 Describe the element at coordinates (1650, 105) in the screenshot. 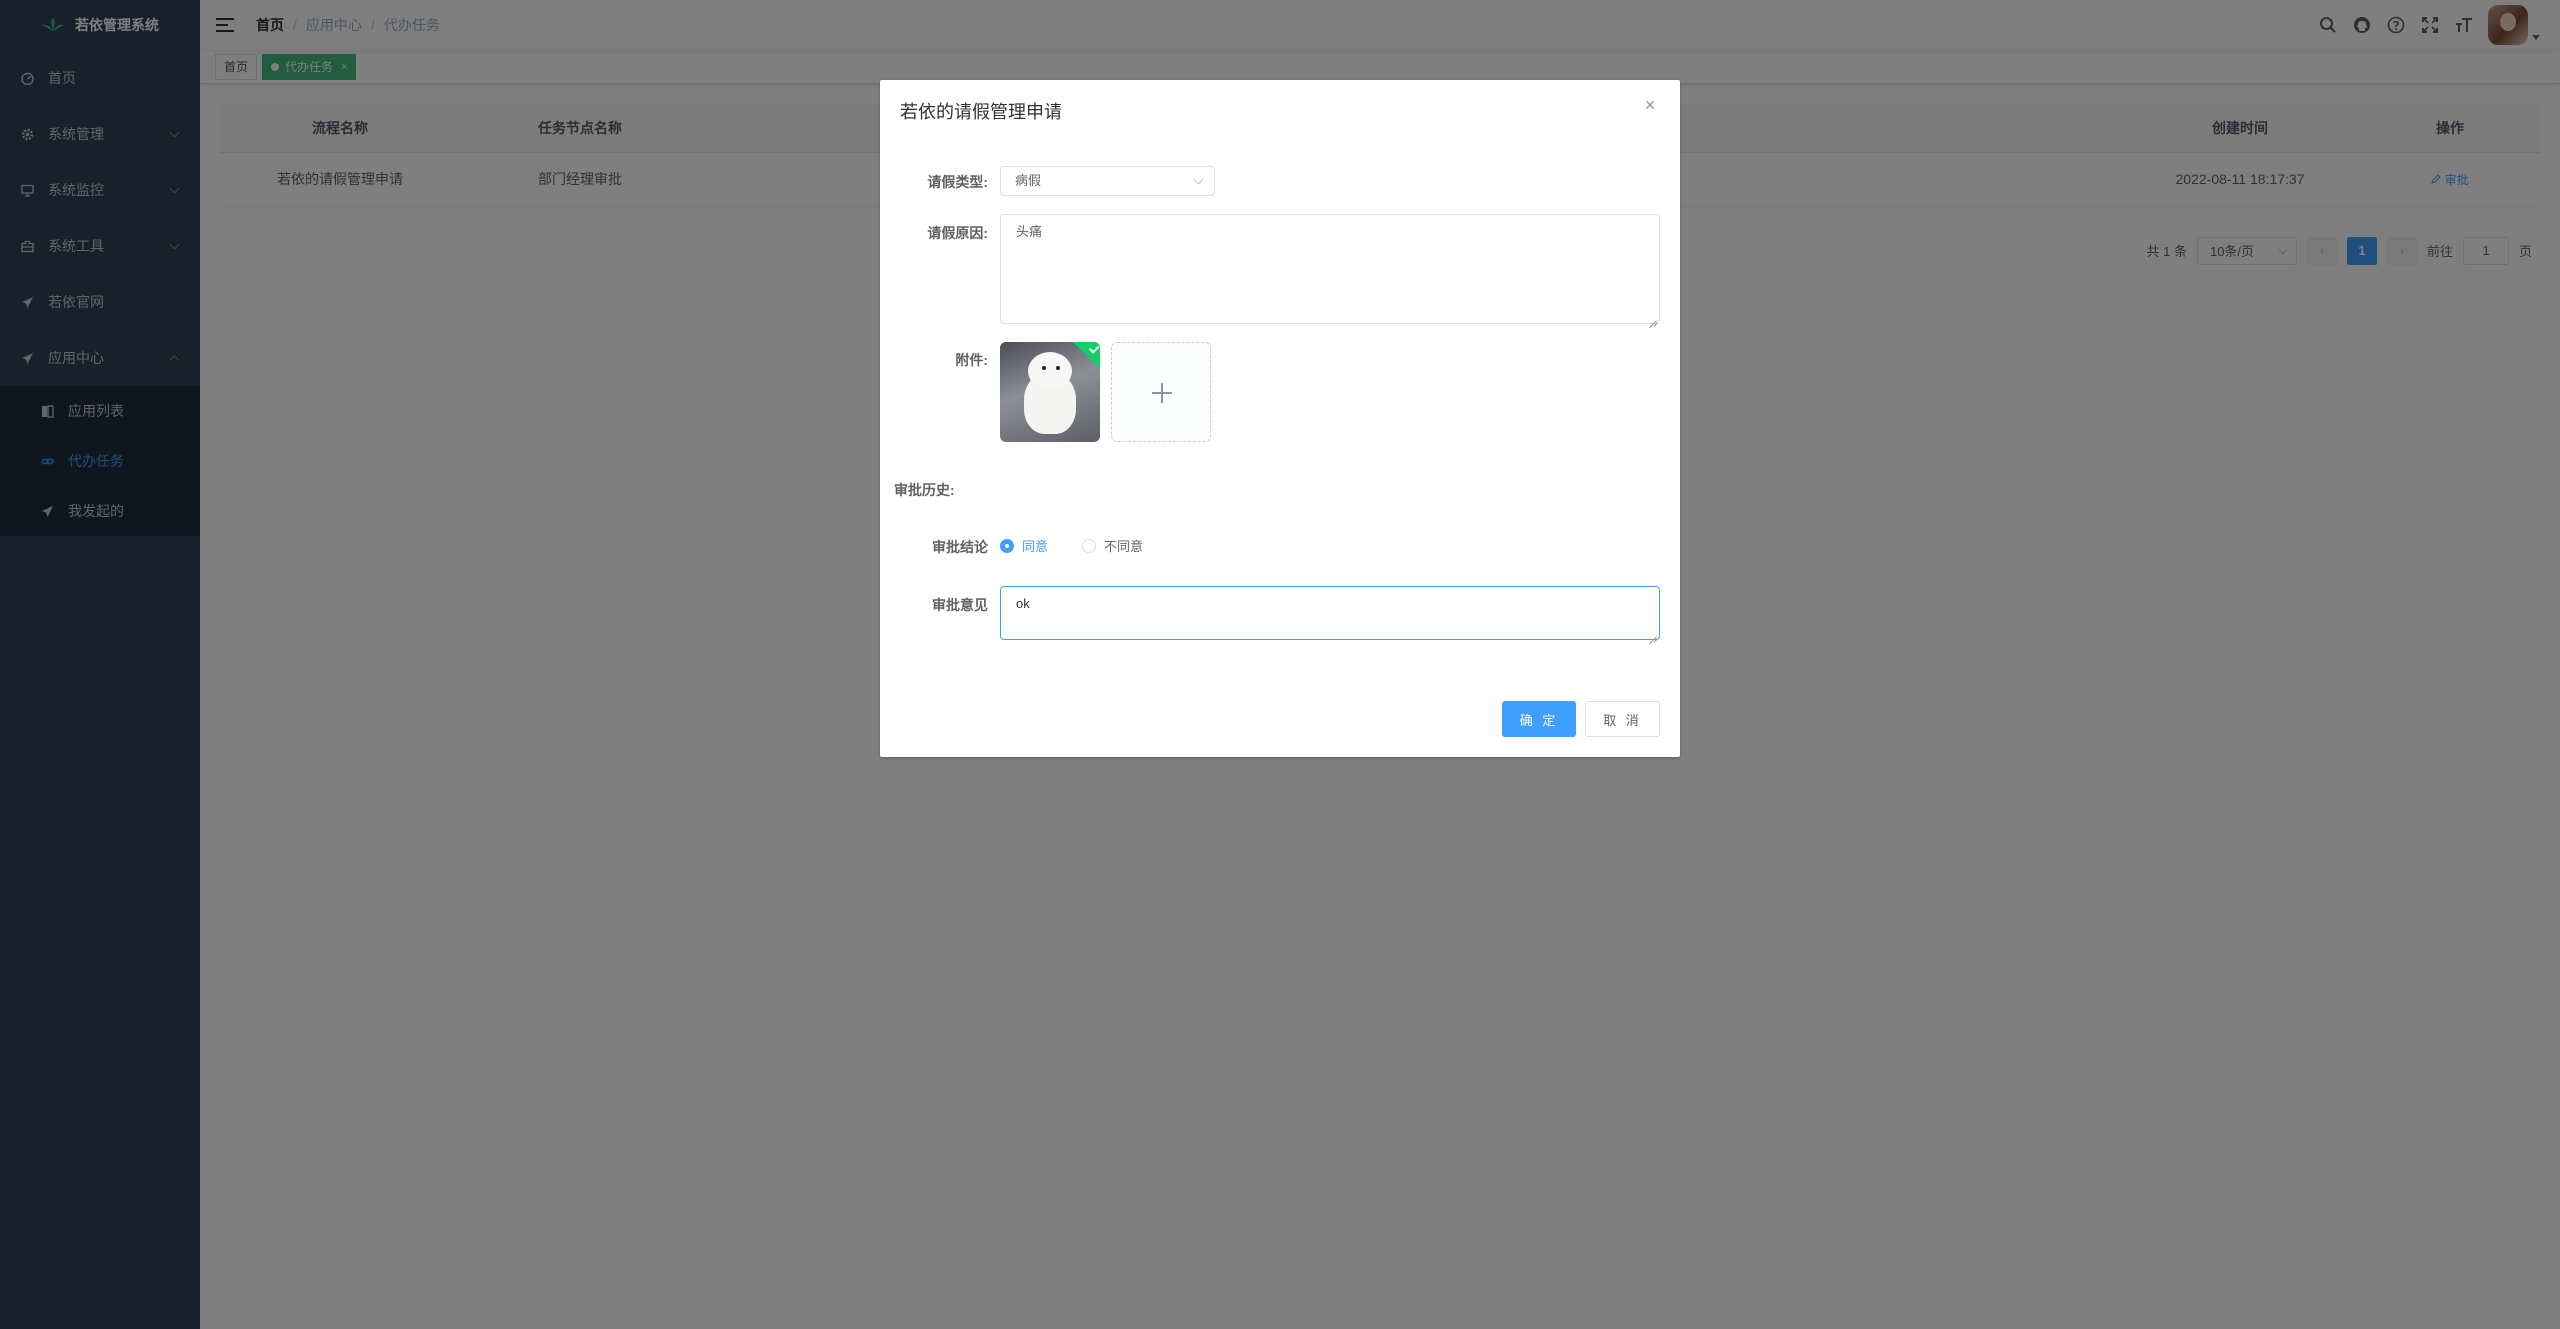

I see `close-icon: ×` at that location.